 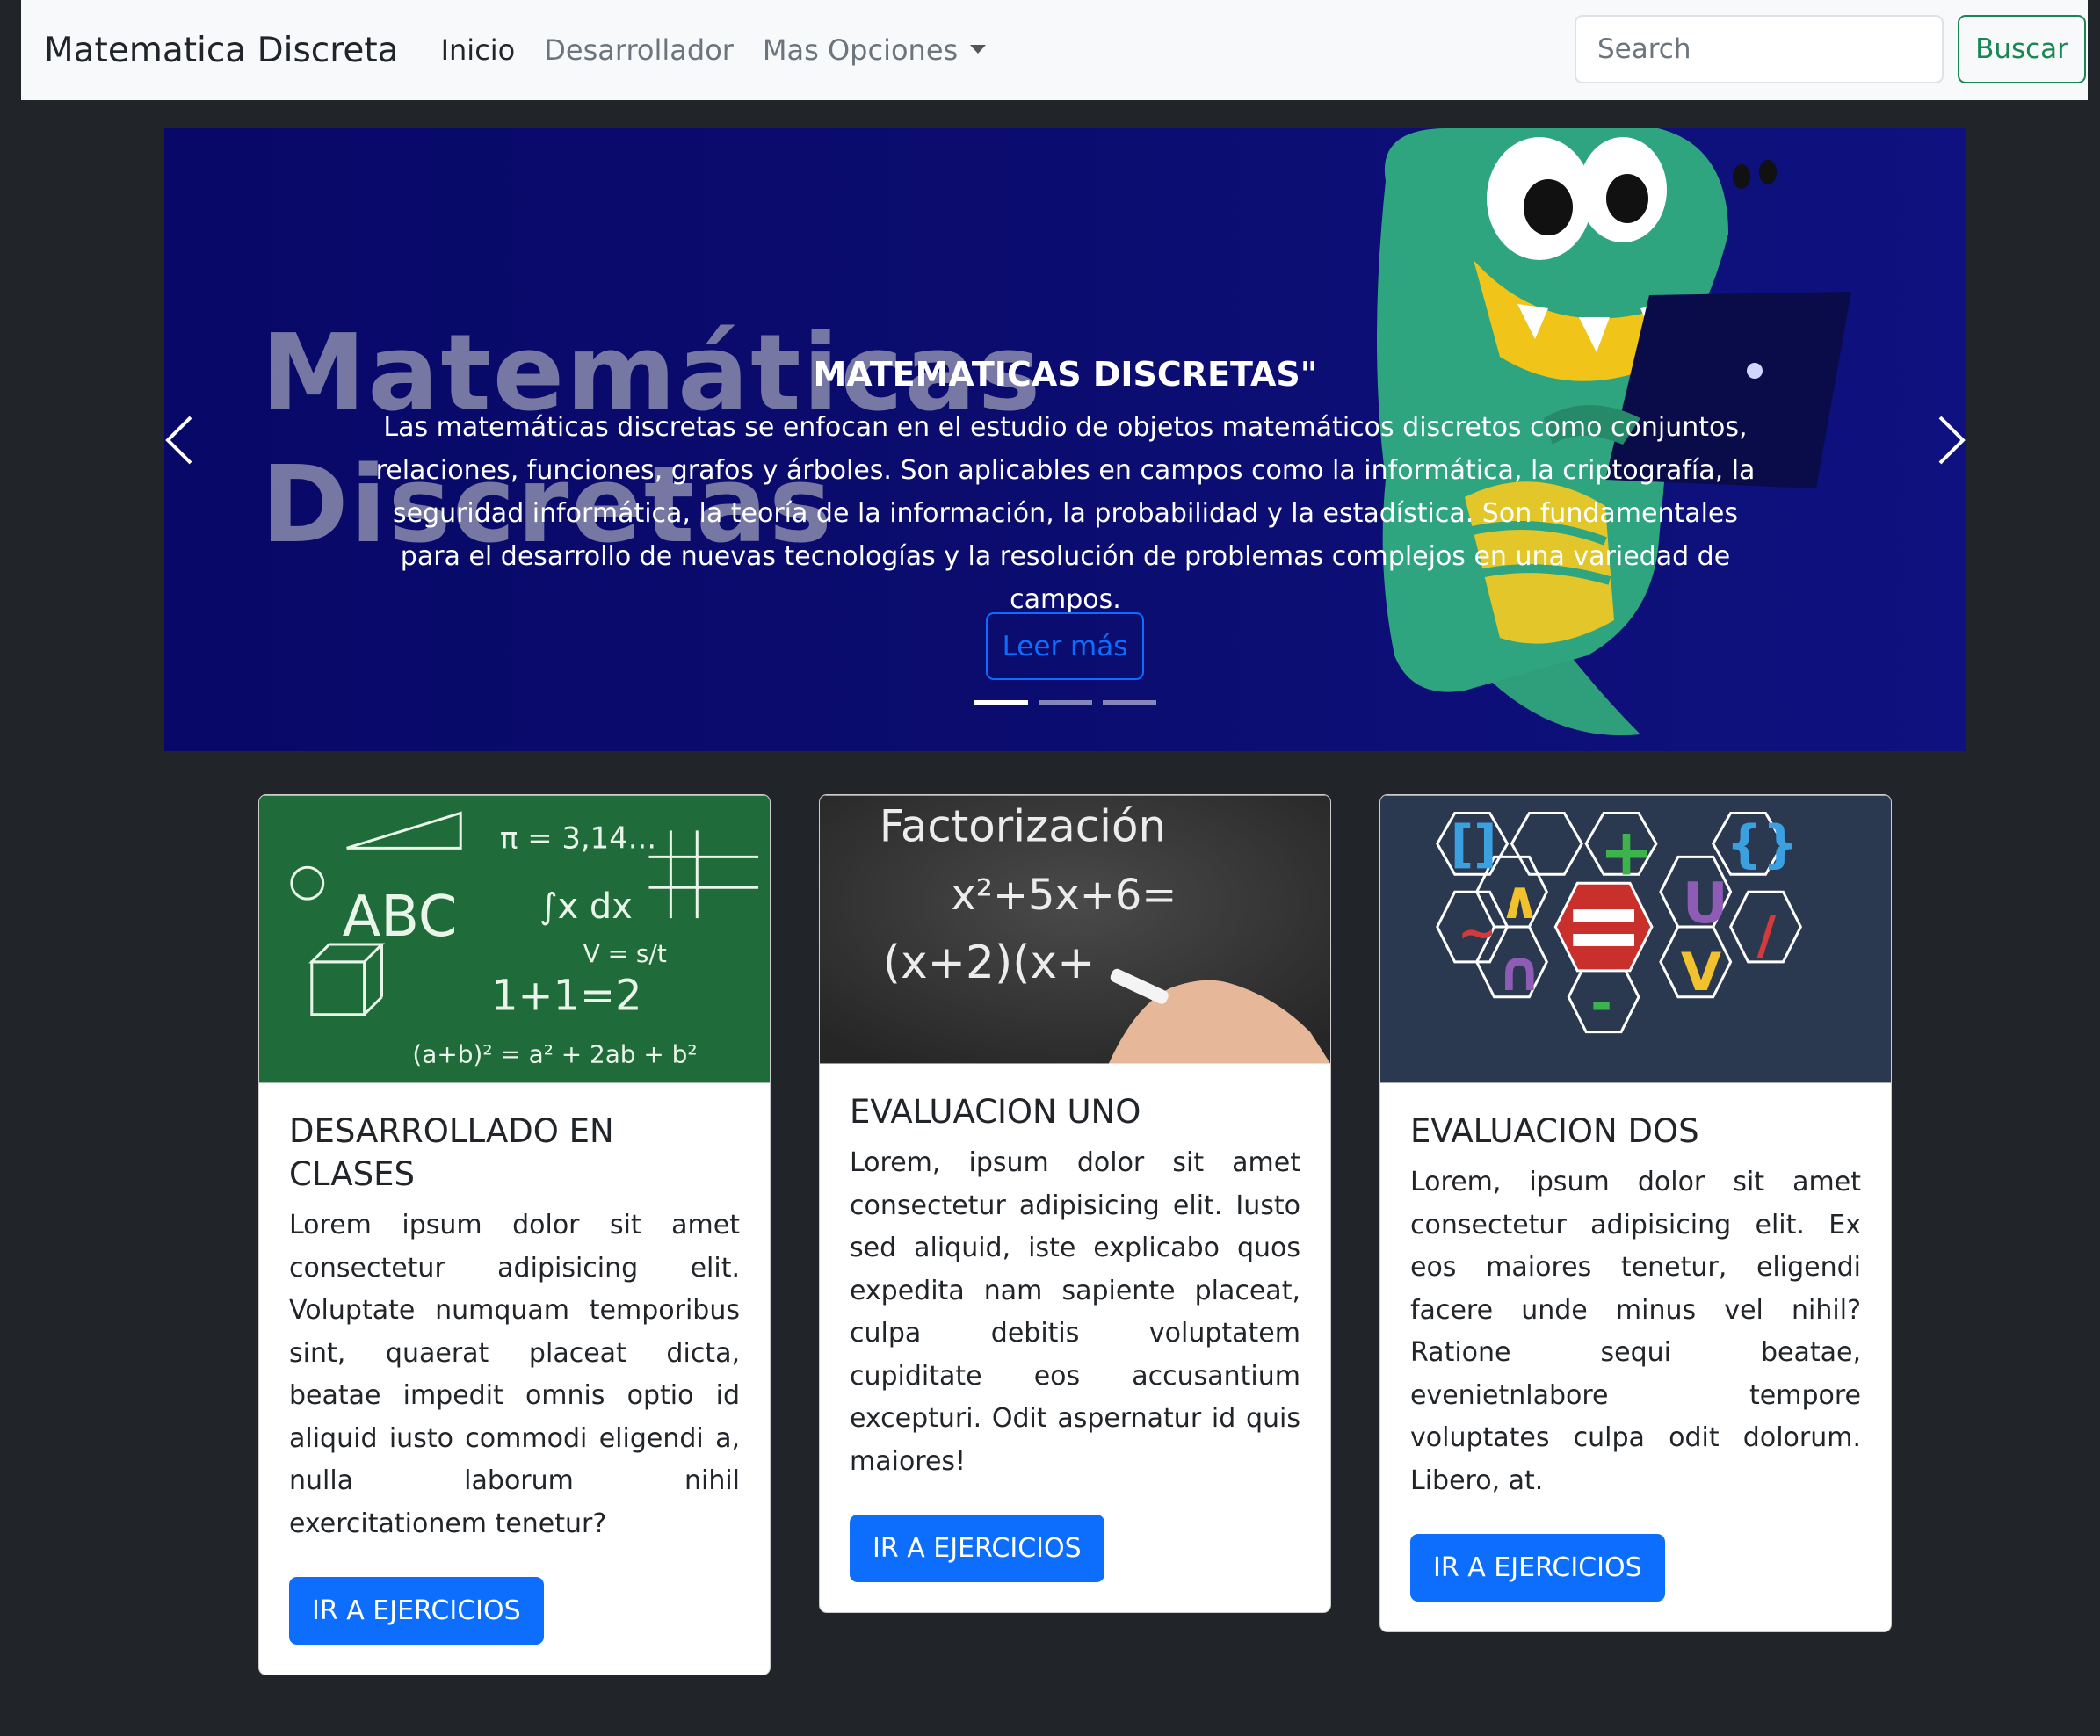 What do you see at coordinates (1477, 933) in the screenshot?
I see `symbol-not: ~` at bounding box center [1477, 933].